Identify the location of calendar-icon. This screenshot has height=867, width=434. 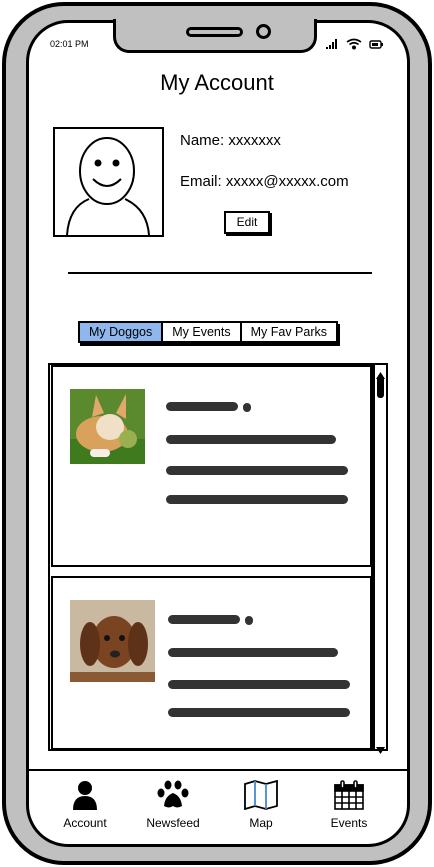
(349, 795).